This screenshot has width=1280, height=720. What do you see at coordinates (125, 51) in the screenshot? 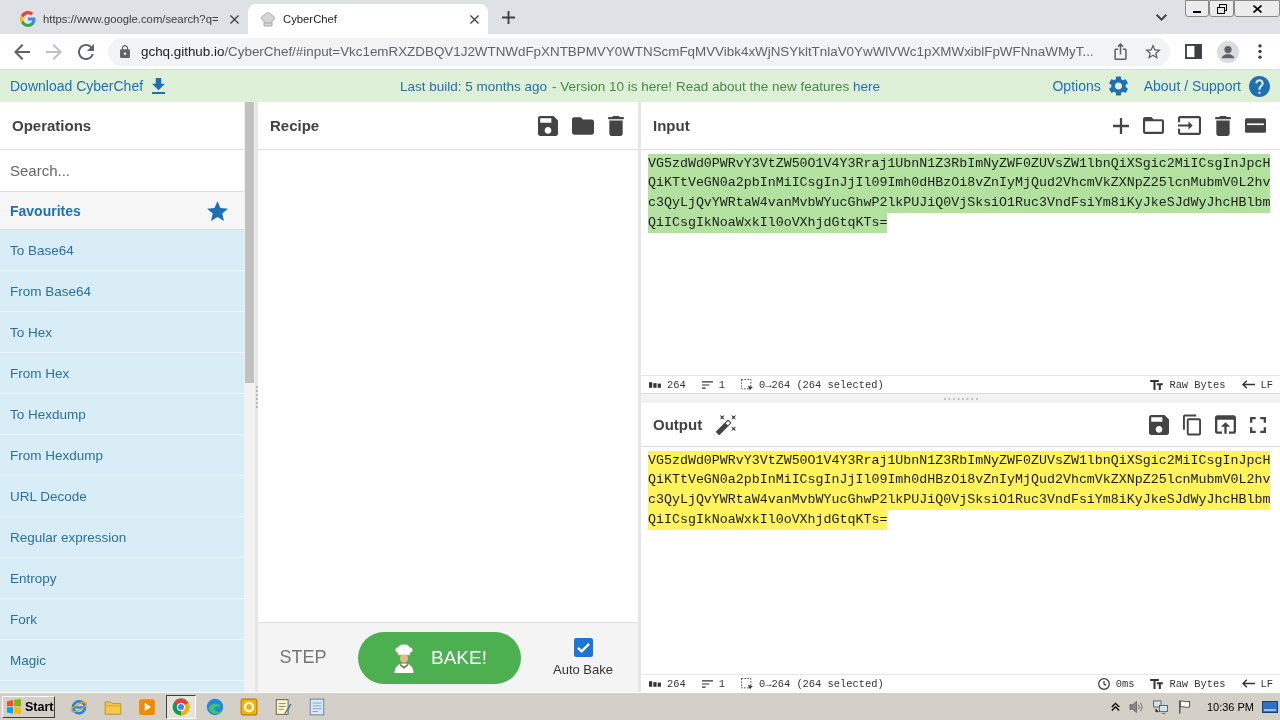
I see `lock-icon` at bounding box center [125, 51].